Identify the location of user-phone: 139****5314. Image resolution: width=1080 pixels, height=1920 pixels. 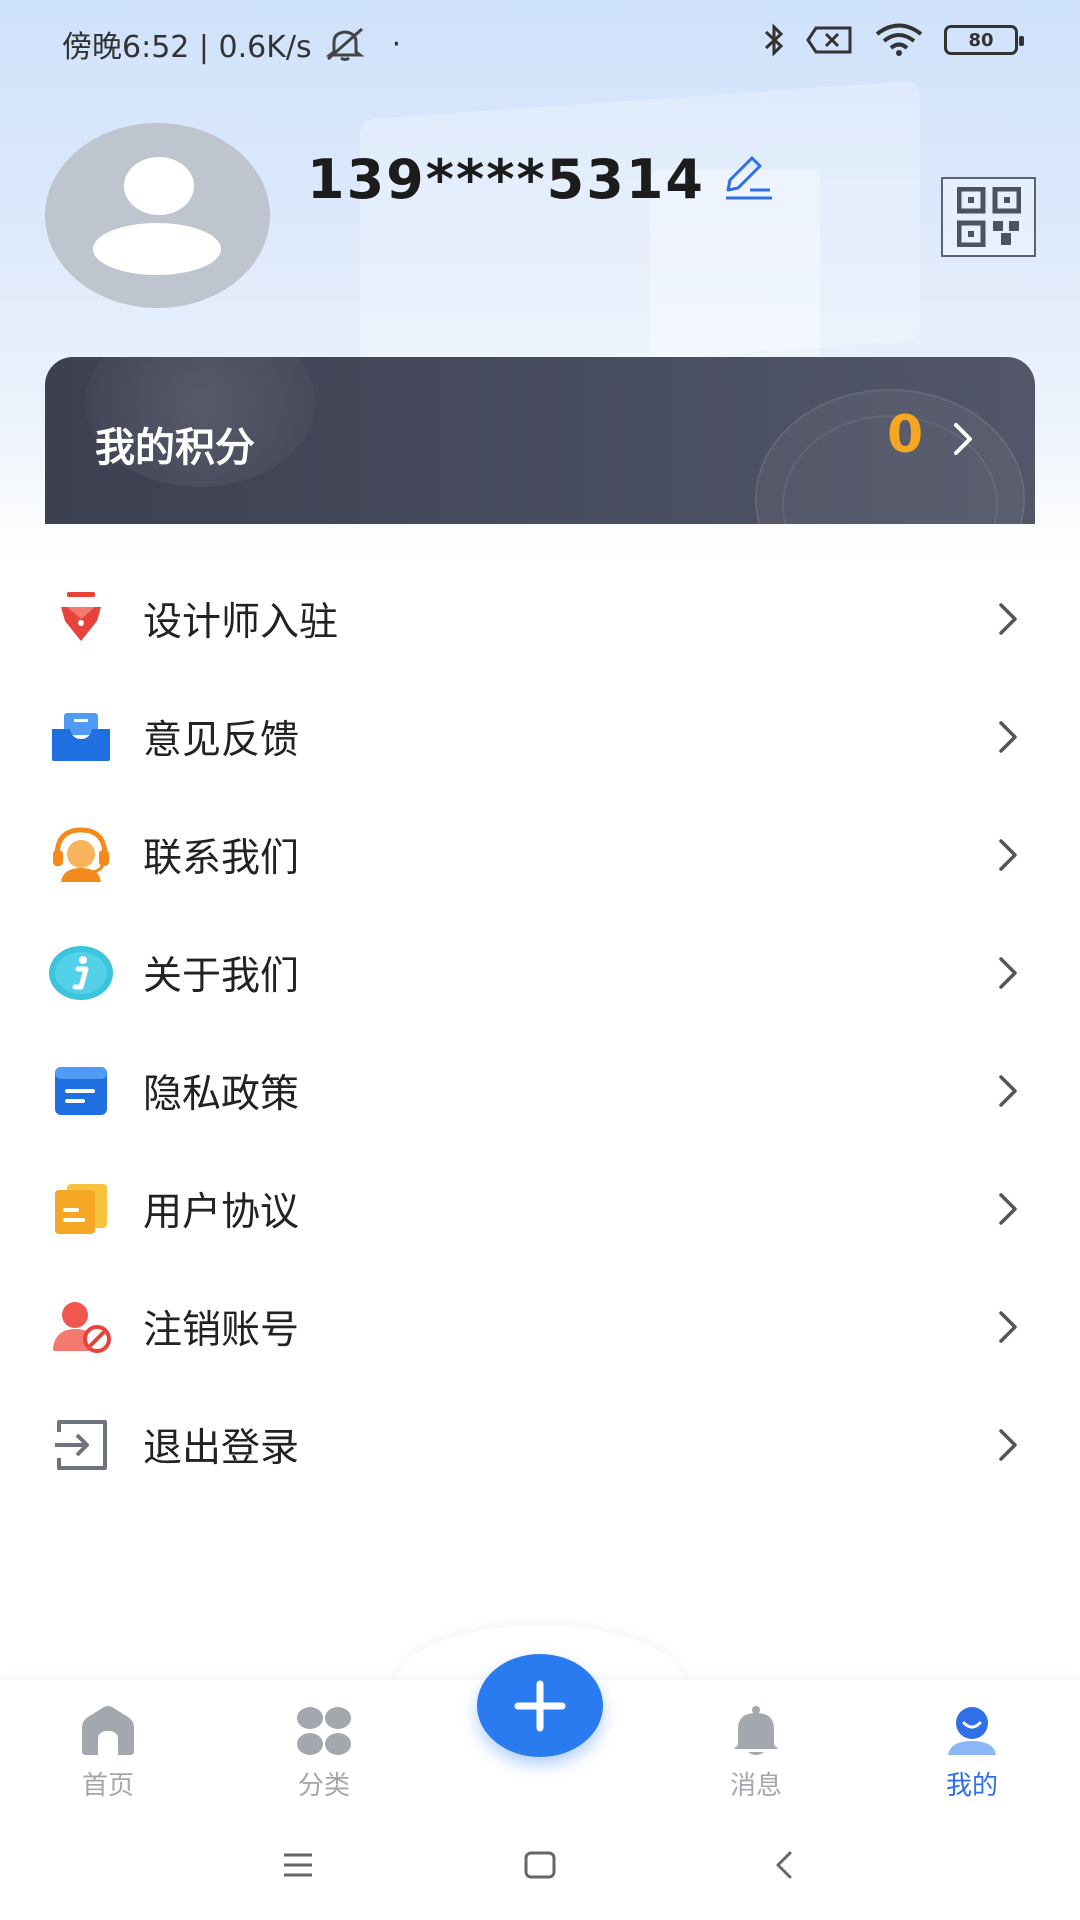
(506, 179).